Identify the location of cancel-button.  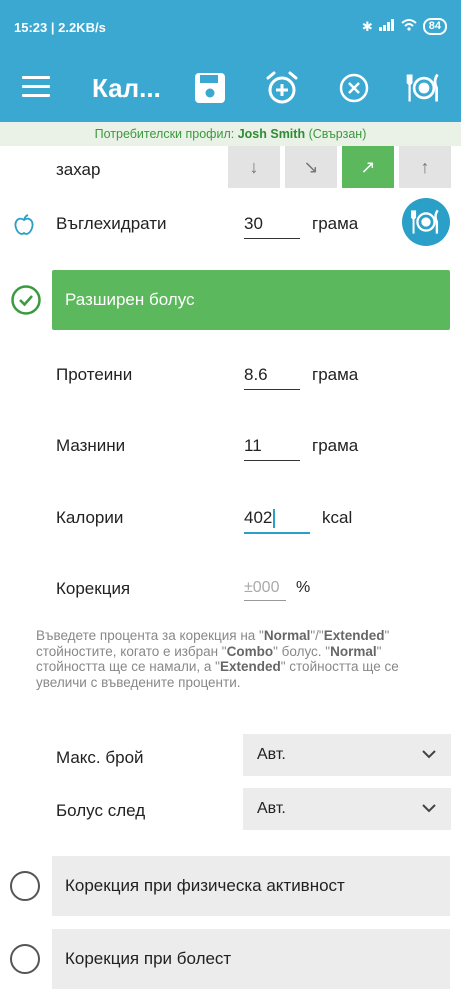
(354, 88).